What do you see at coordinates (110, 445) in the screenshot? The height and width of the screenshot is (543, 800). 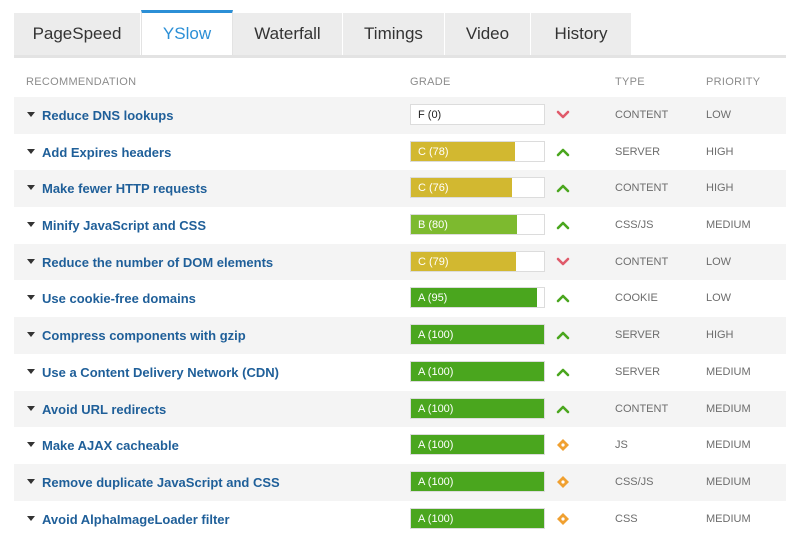 I see `recommendation-link: Make AJAX cacheable` at bounding box center [110, 445].